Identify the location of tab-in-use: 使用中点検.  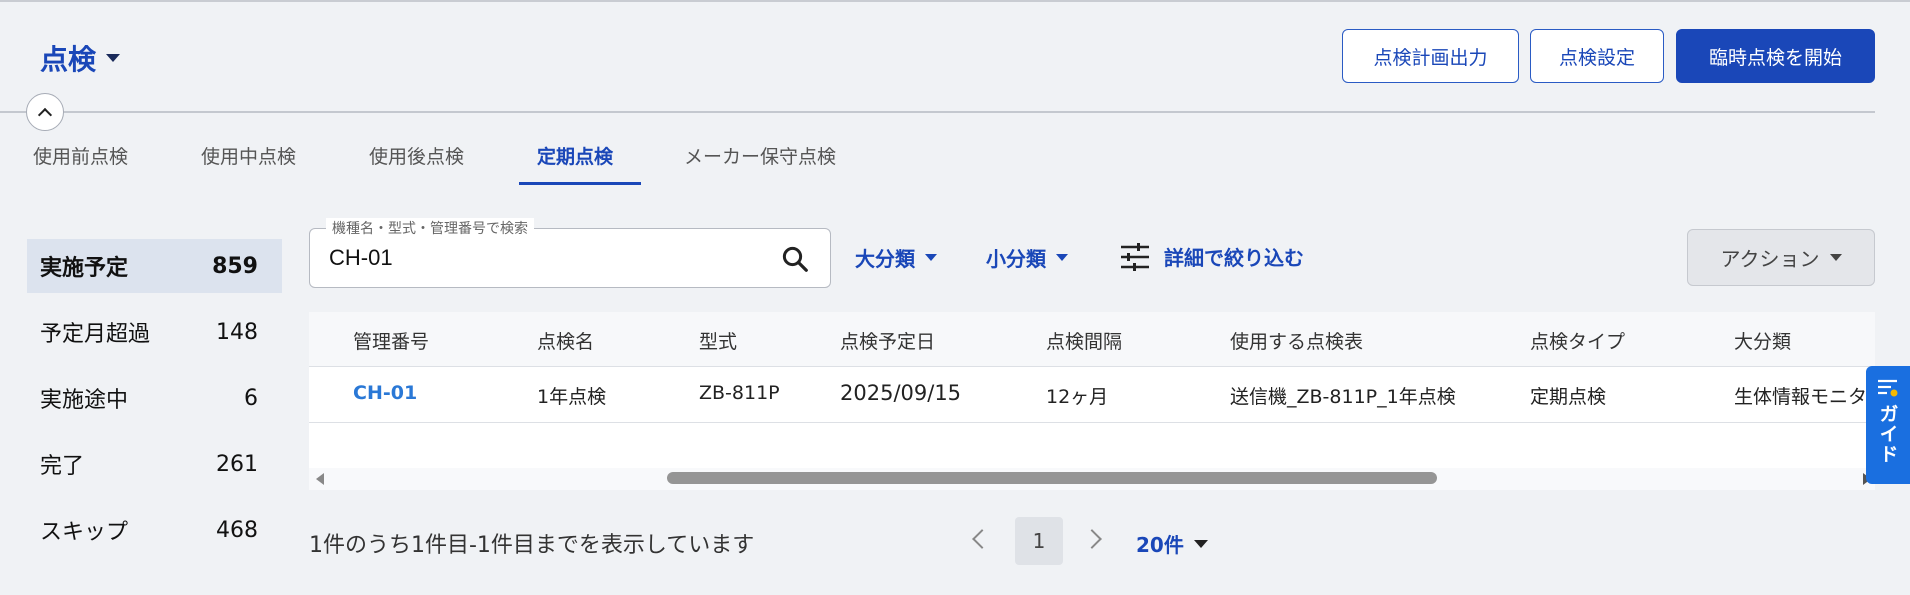
(248, 155).